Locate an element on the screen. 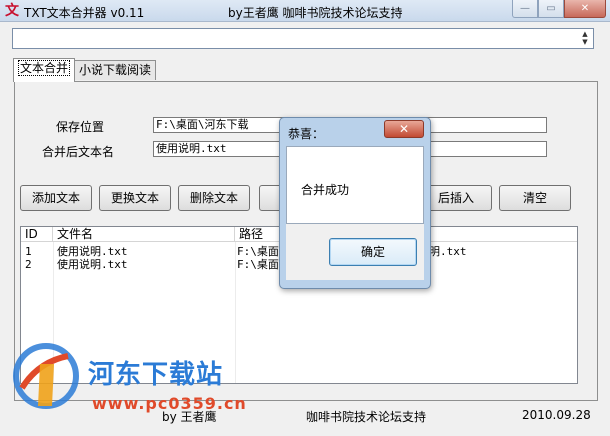 This screenshot has width=610, height=436. dialog-message: 合并成功 is located at coordinates (325, 190).